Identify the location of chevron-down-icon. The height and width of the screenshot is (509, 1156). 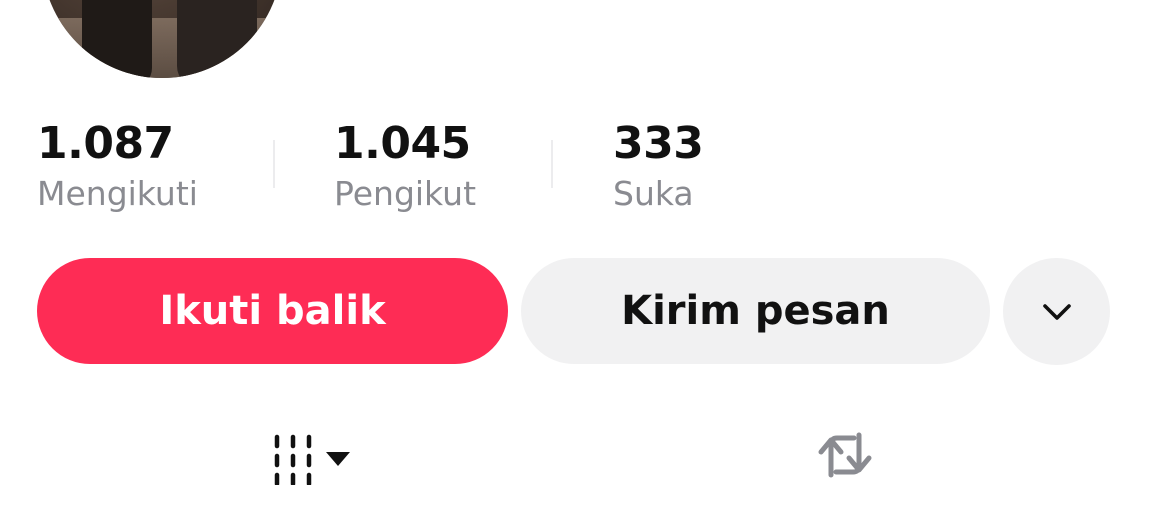
(1056, 311).